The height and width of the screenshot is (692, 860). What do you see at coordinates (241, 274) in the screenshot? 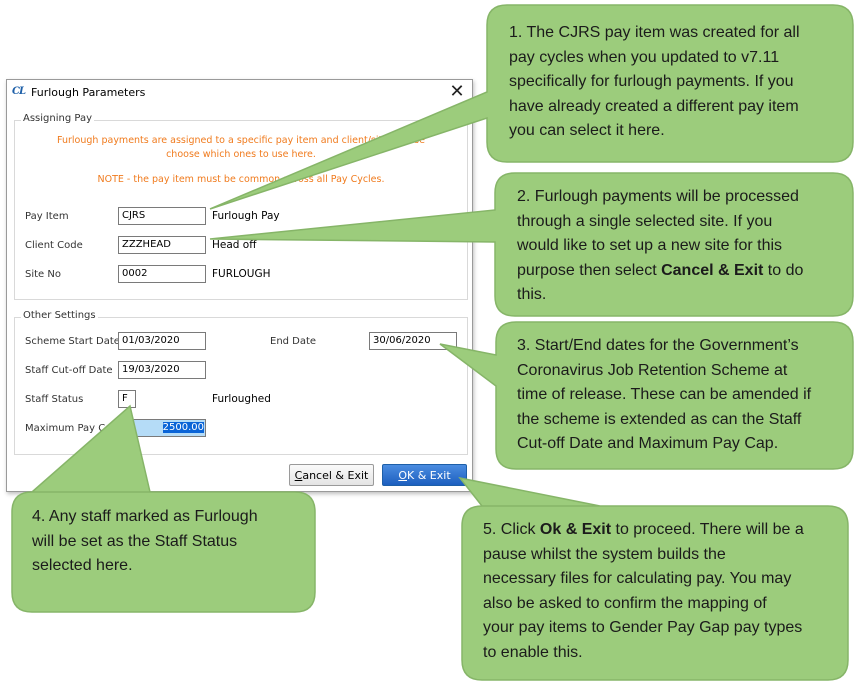
I see `site-no-description: FURLOUGH` at bounding box center [241, 274].